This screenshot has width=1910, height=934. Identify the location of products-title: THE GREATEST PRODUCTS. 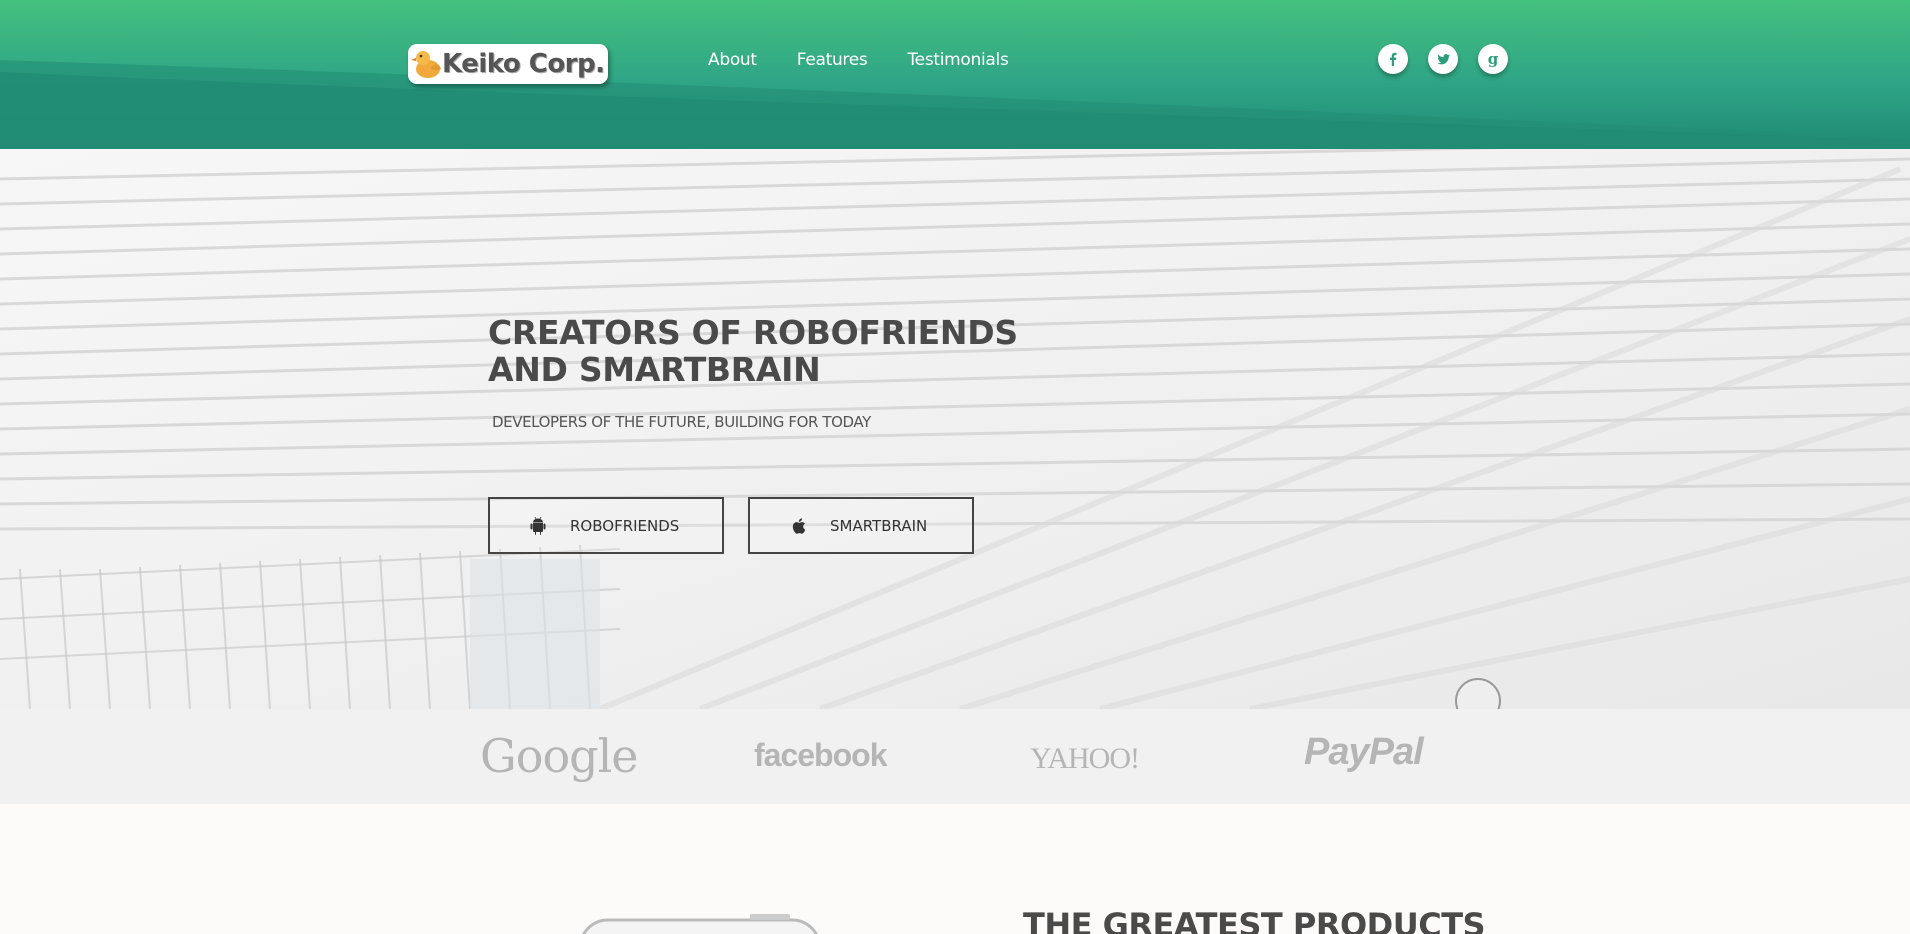
(1254, 920).